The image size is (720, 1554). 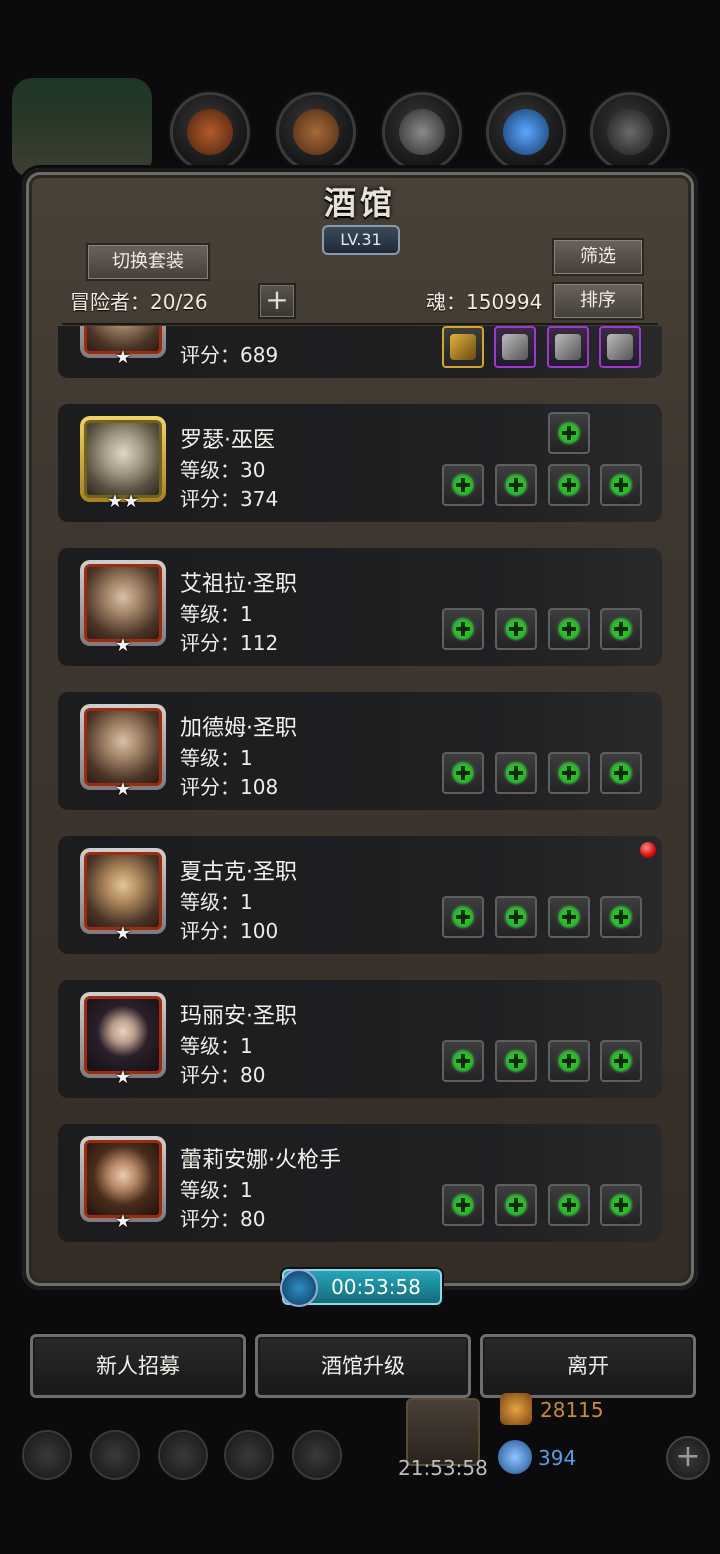 What do you see at coordinates (361, 1288) in the screenshot?
I see `refresh-timer: 00:53:58` at bounding box center [361, 1288].